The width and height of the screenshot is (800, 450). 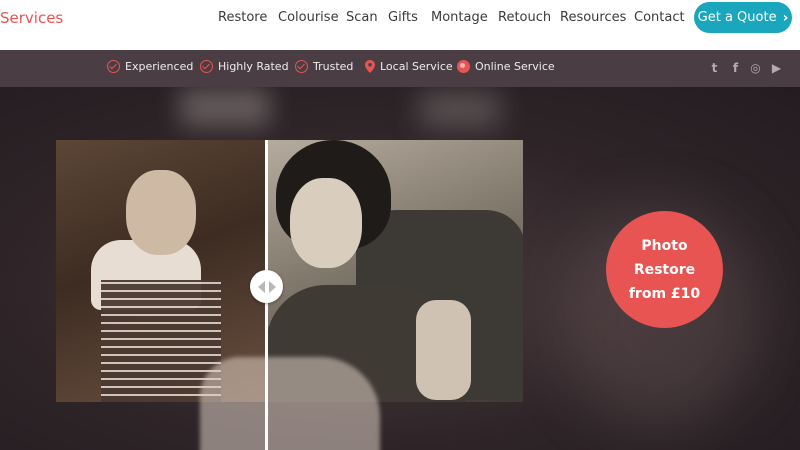 I want to click on brand-logo-text: Services, so click(x=31, y=18).